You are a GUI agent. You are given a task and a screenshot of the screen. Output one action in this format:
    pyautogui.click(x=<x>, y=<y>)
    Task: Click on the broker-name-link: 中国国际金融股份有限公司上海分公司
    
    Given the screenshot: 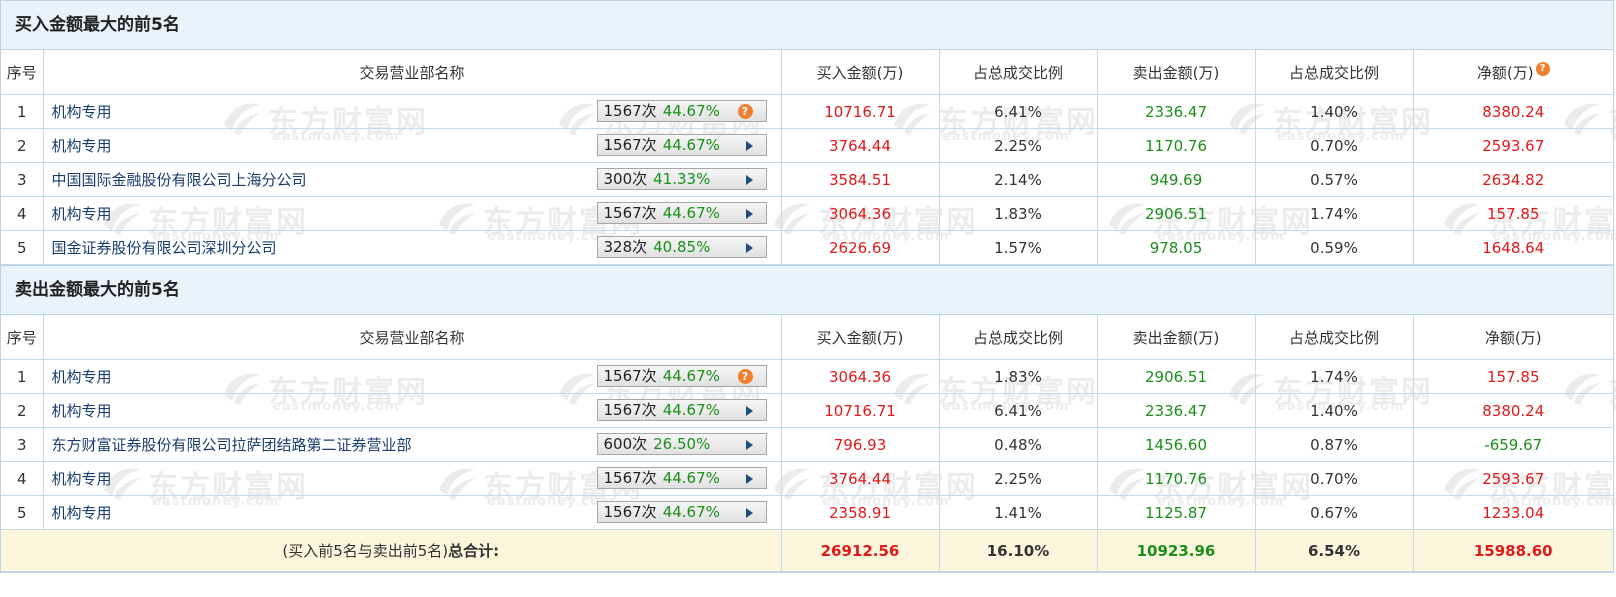 What is the action you would take?
    pyautogui.click(x=179, y=180)
    